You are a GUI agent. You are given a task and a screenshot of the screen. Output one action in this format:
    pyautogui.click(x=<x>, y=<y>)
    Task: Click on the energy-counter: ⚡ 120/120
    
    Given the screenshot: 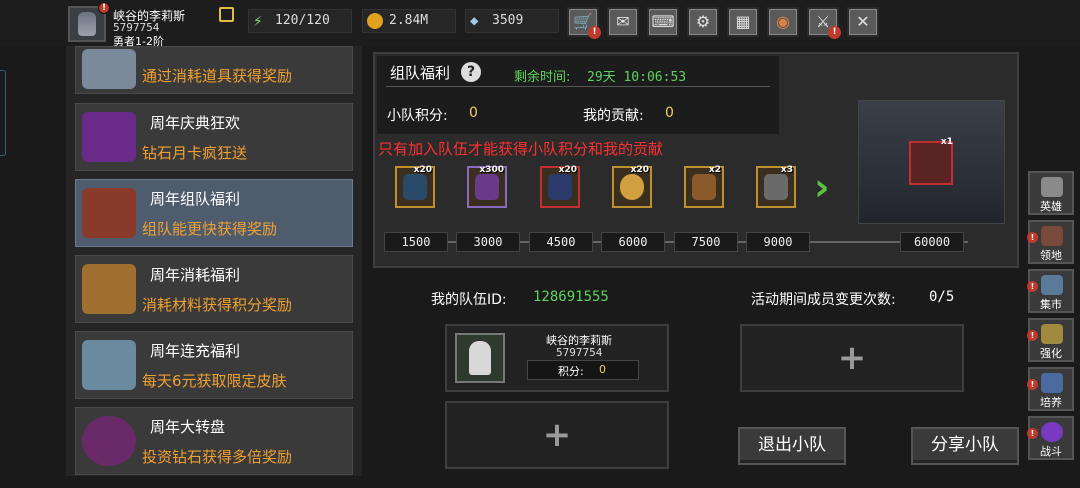 What is the action you would take?
    pyautogui.click(x=300, y=21)
    